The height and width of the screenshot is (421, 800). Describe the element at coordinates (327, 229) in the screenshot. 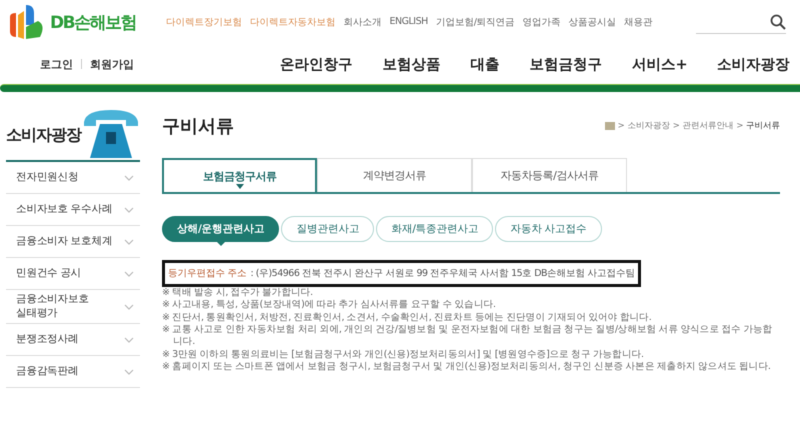

I see `sub-tab: 질병관련사고` at that location.